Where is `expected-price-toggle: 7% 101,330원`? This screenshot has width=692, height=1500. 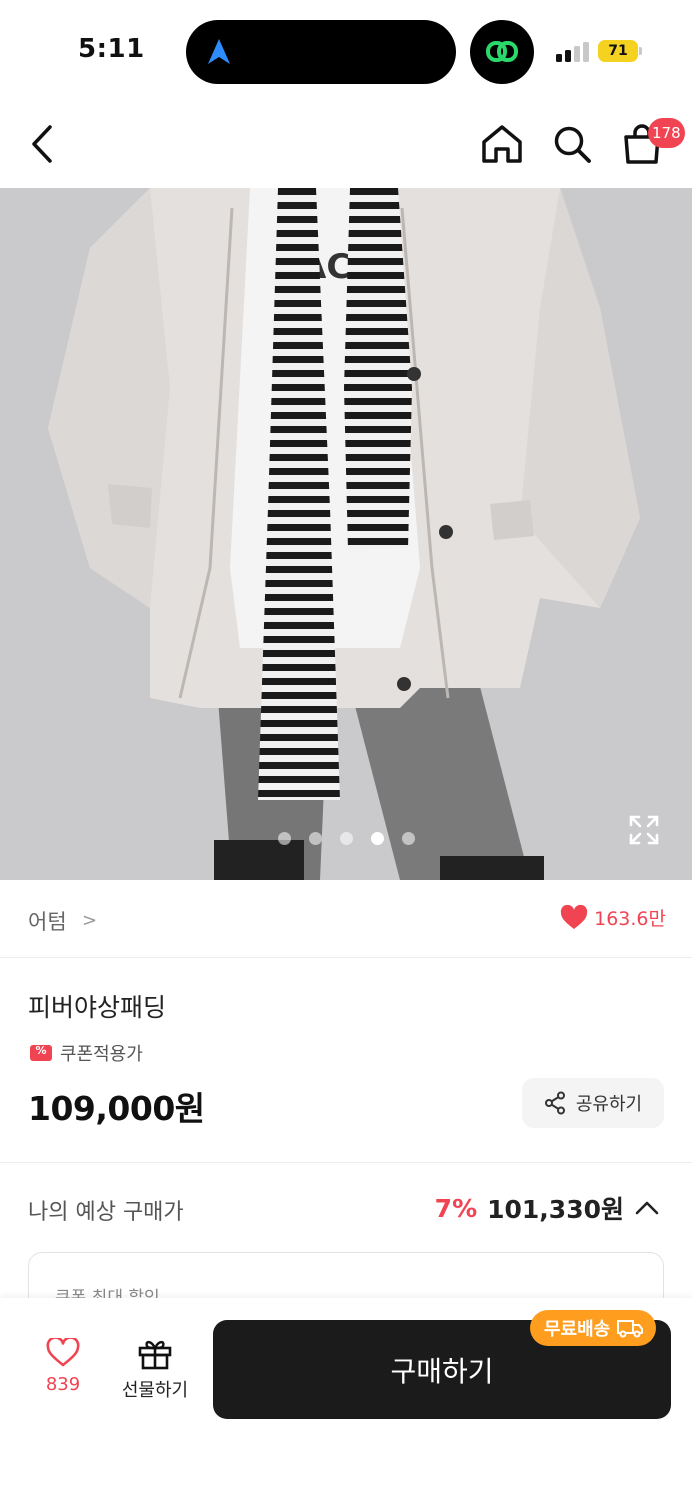
expected-price-toggle: 7% 101,330원 is located at coordinates (547, 1208).